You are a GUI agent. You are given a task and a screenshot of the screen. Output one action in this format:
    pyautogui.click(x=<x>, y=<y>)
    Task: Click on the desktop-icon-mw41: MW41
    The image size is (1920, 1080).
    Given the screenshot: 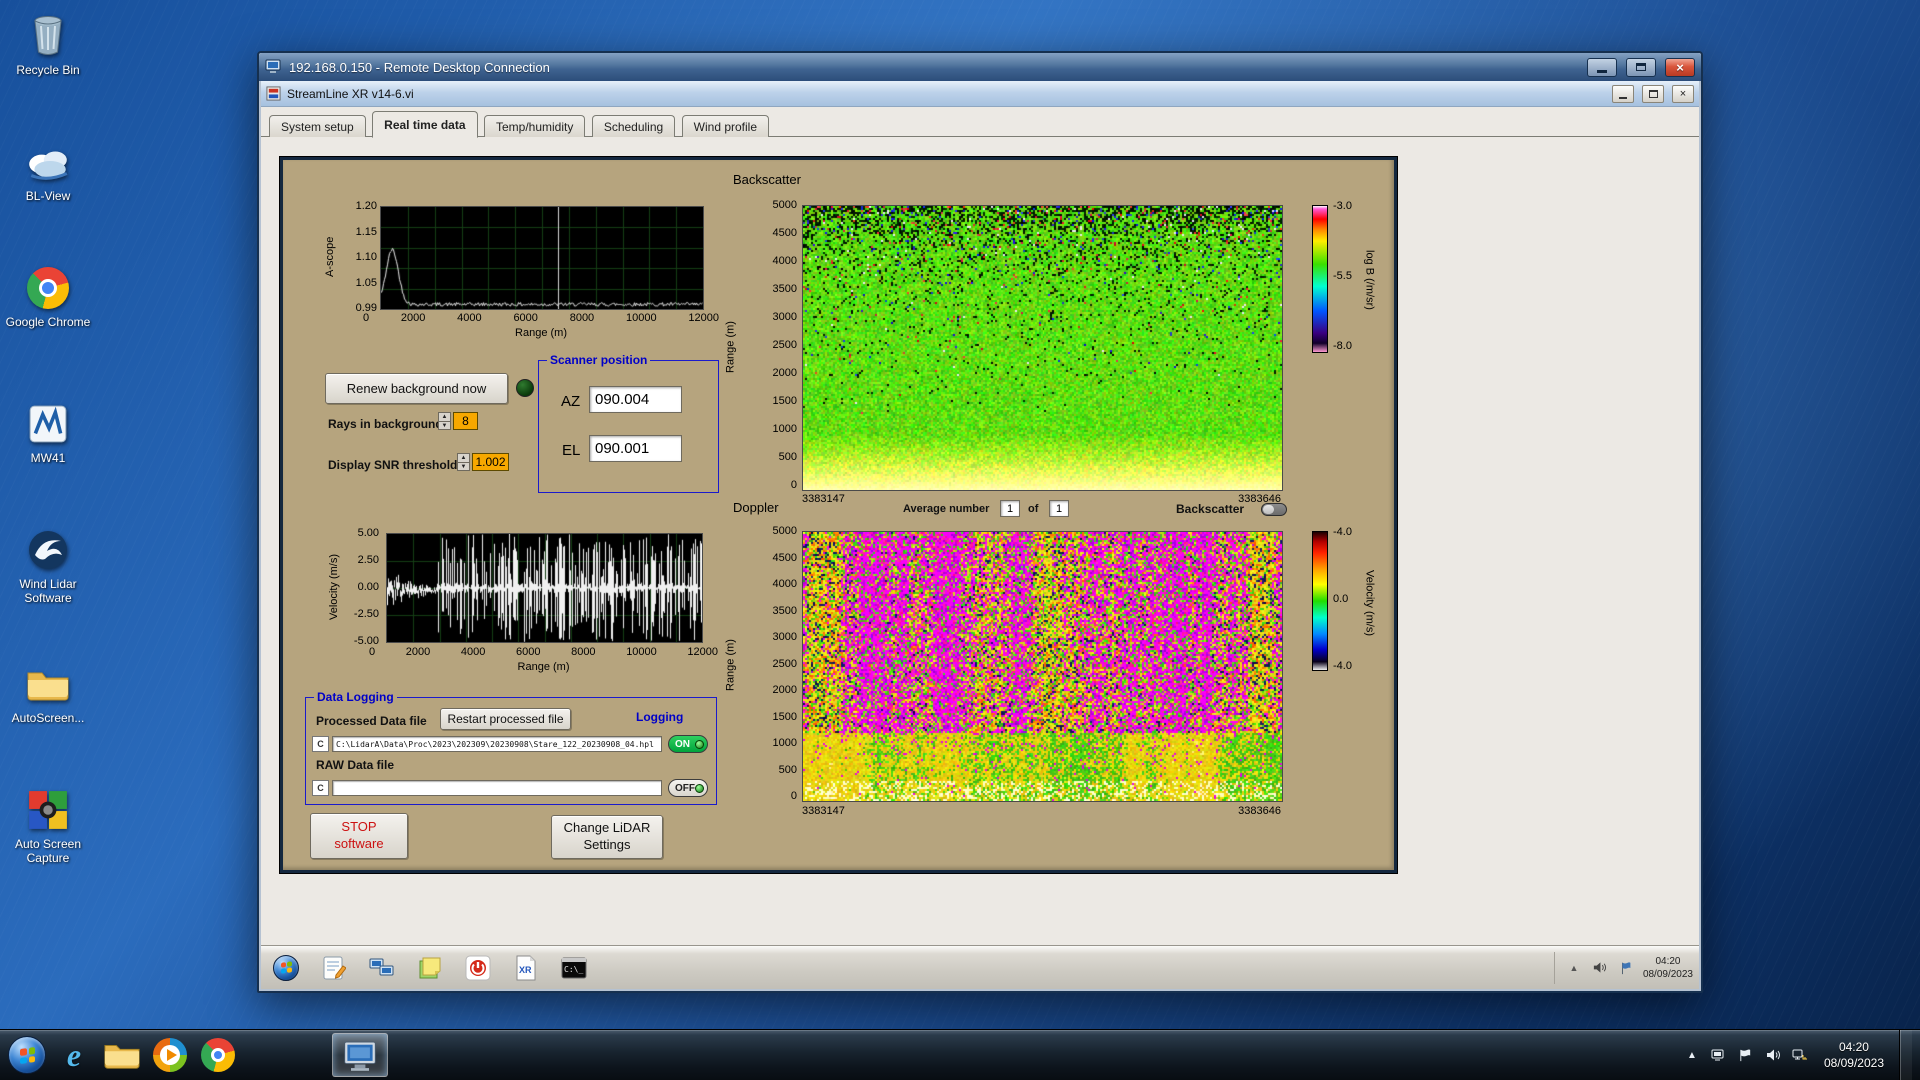 What is the action you would take?
    pyautogui.click(x=48, y=432)
    